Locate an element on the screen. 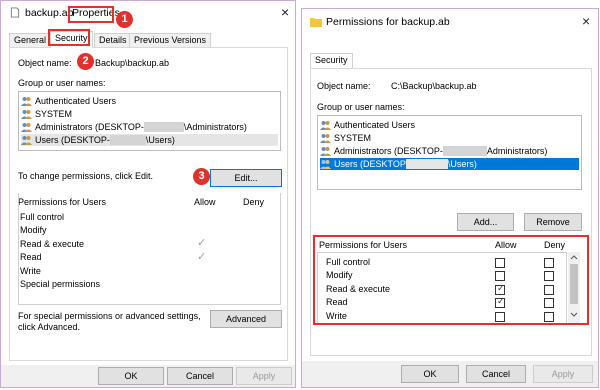  advanced-button: Advanced is located at coordinates (246, 319).